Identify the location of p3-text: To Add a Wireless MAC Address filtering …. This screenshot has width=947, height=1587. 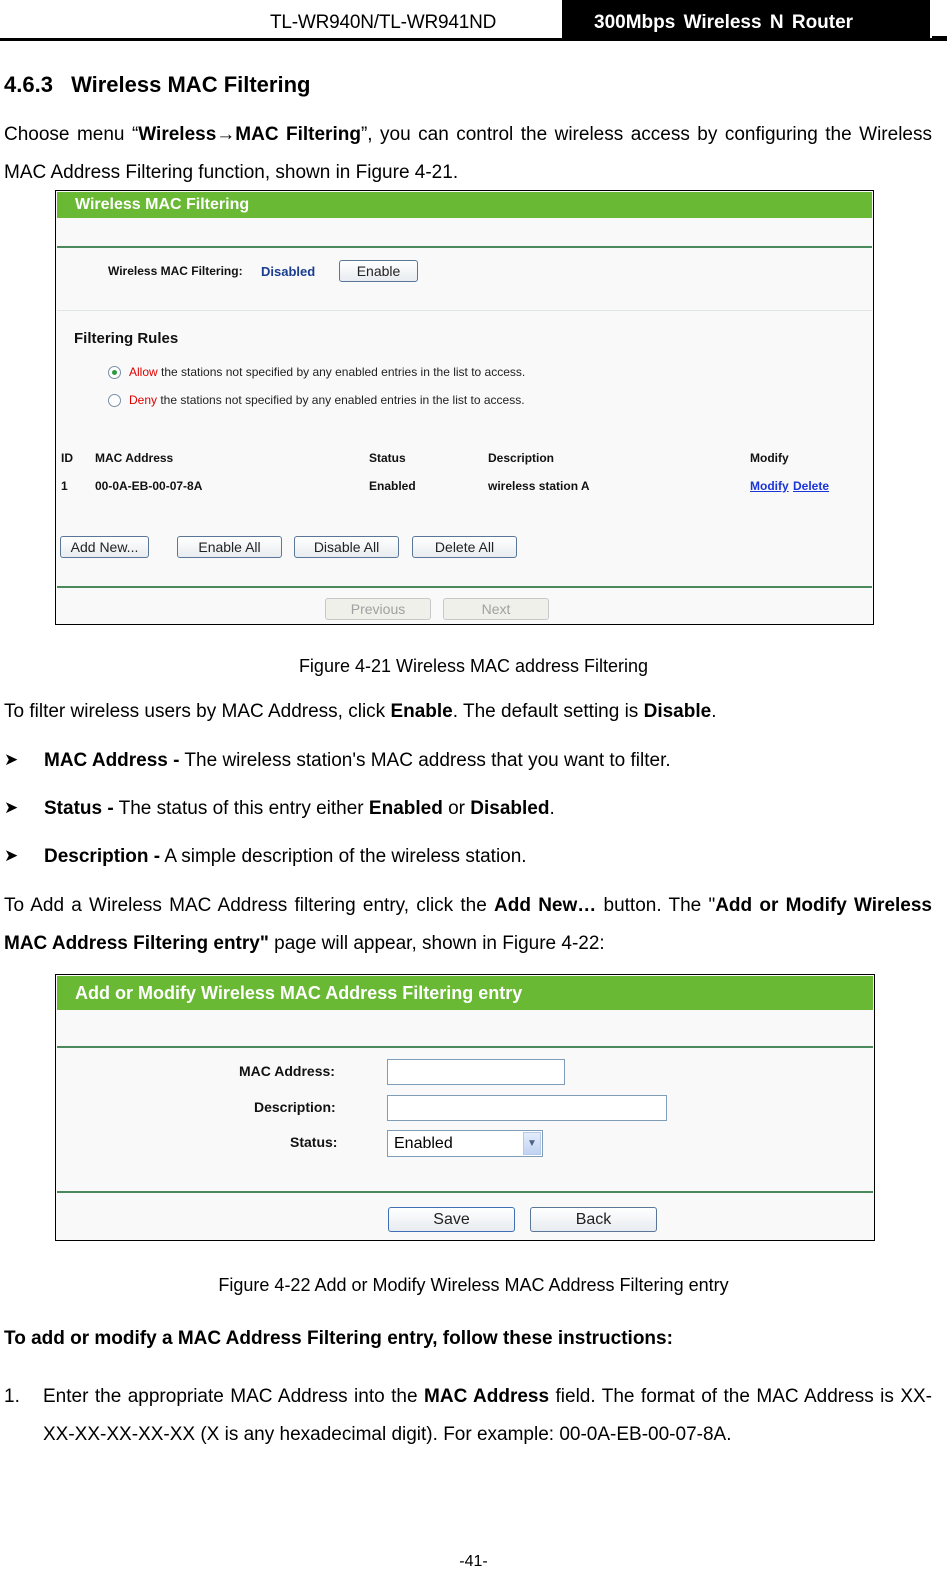
(249, 905).